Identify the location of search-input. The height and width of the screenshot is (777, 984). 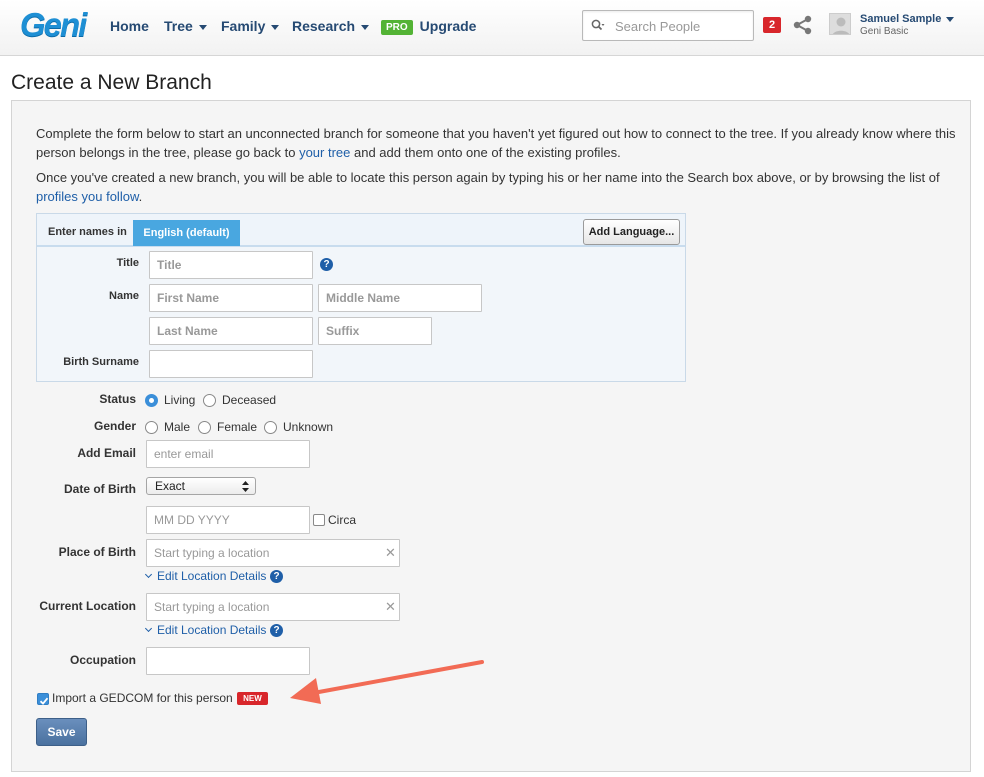
(681, 26).